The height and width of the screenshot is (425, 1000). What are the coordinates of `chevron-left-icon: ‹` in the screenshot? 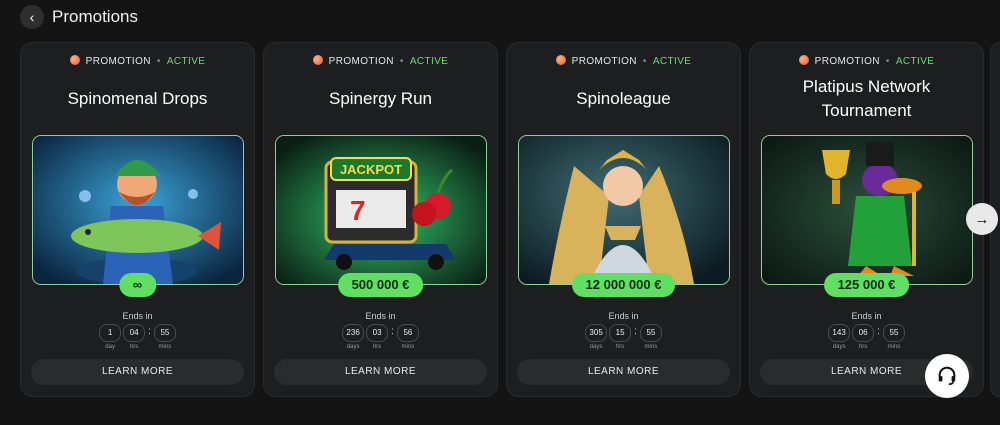 It's located at (32, 17).